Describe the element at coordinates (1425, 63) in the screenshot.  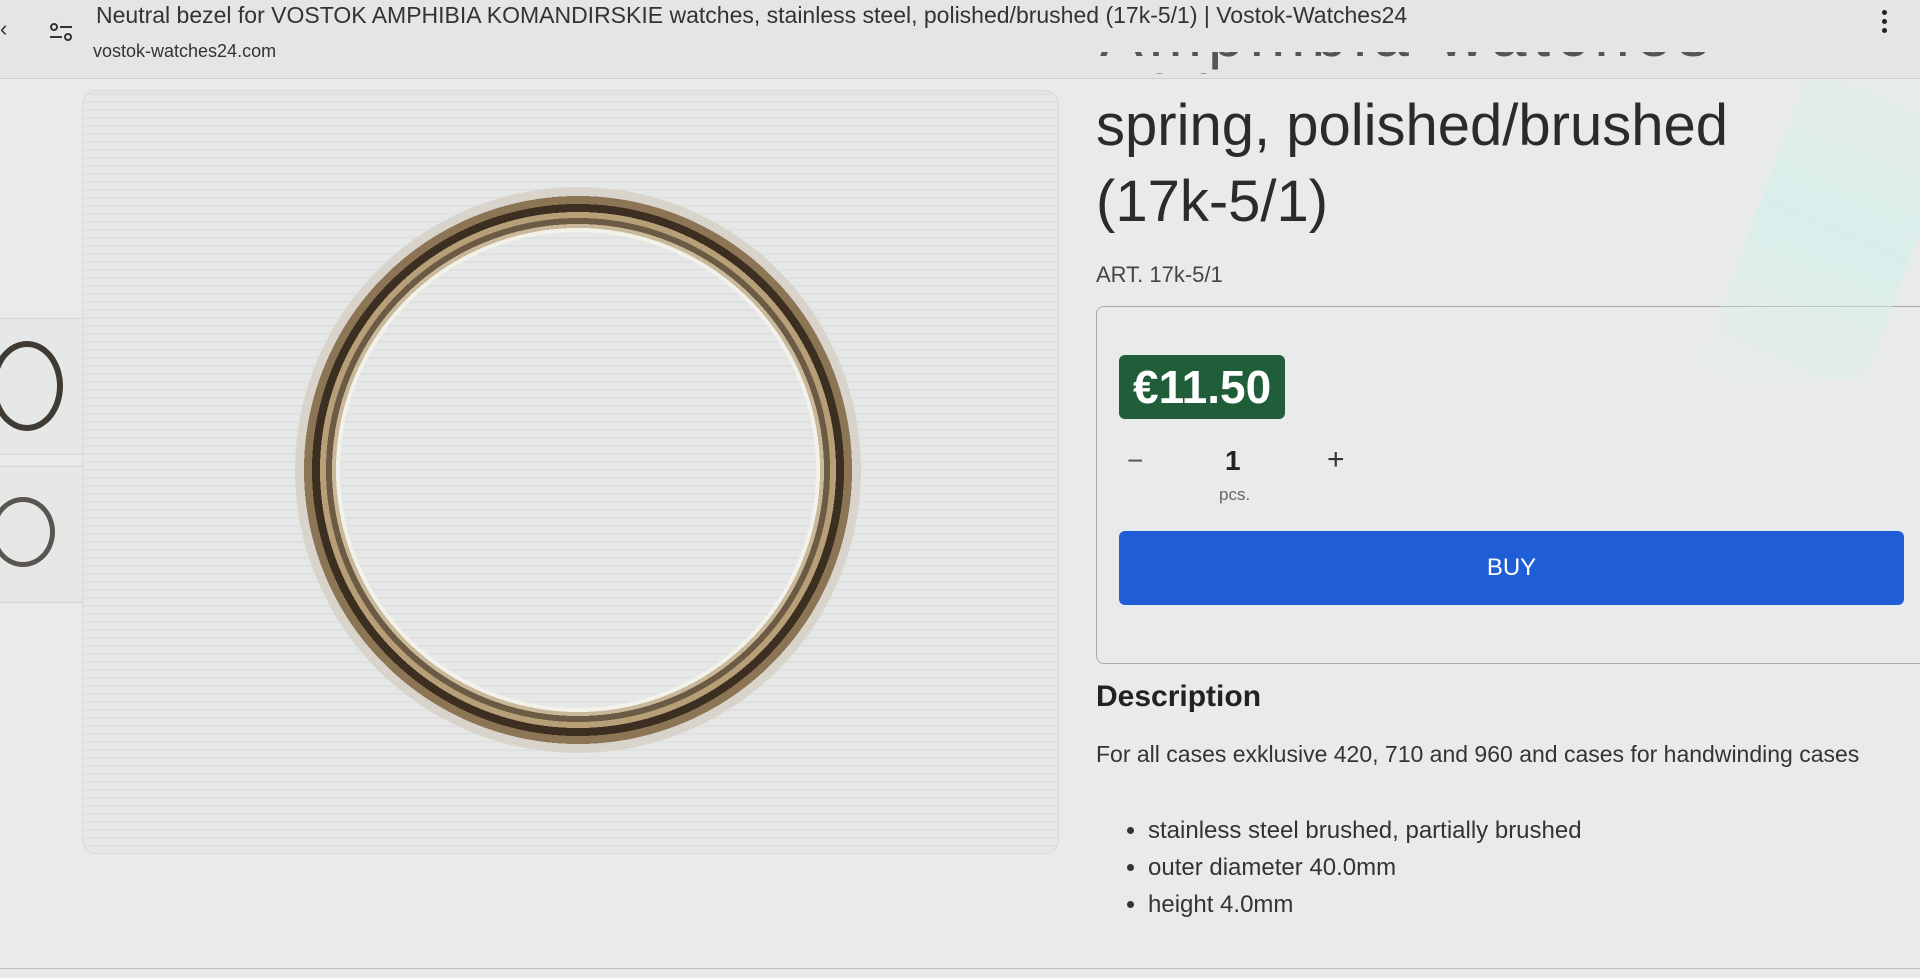
I see `title-cut-off-line: Amphibia watches with` at that location.